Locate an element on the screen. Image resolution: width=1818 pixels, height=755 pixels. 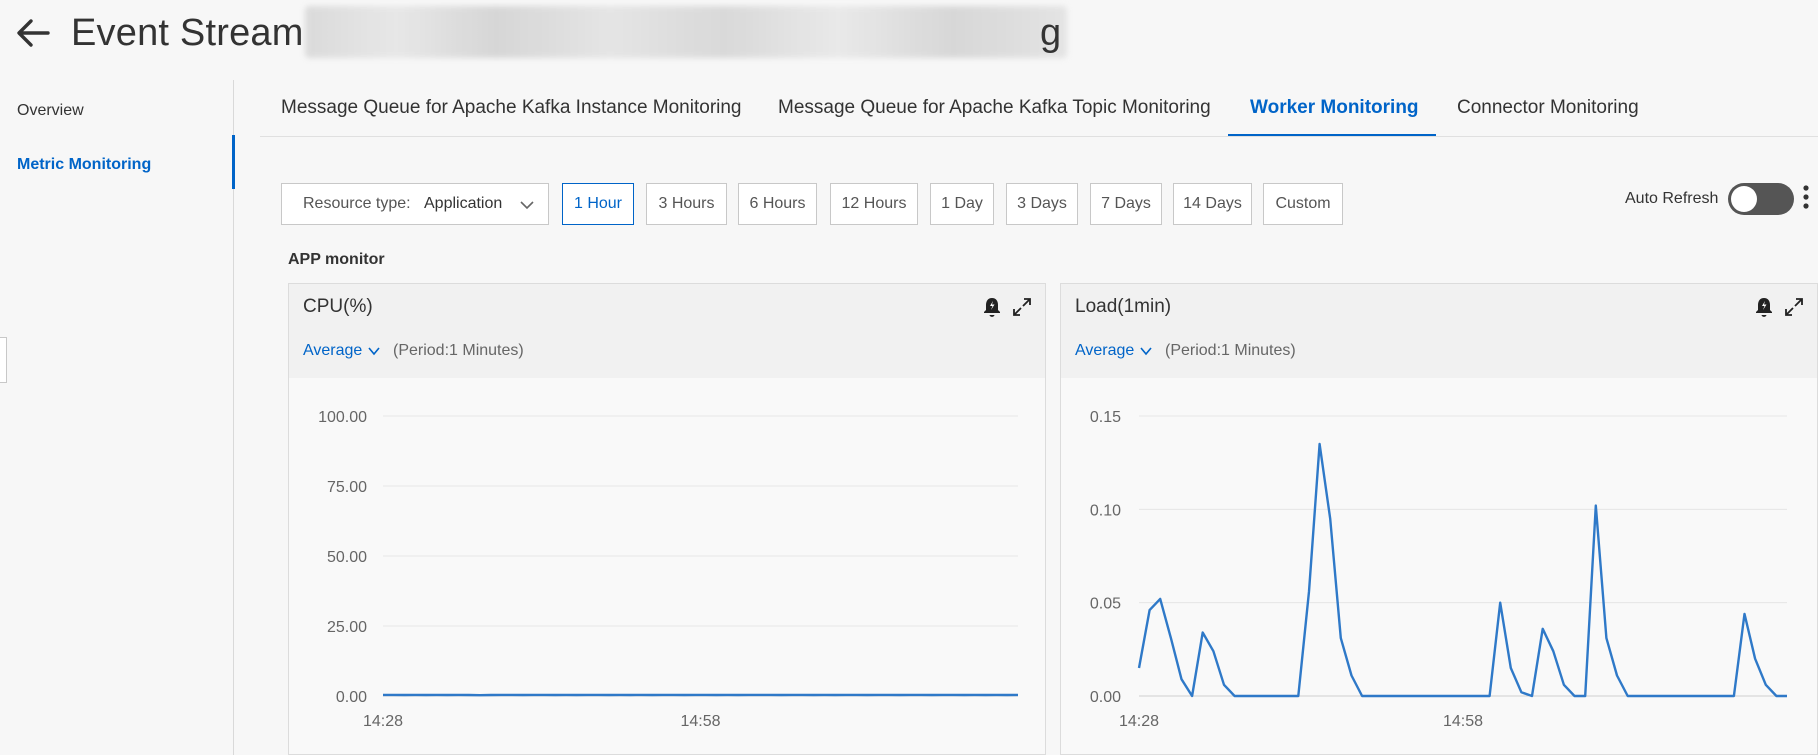
toggle-knob is located at coordinates (1744, 199).